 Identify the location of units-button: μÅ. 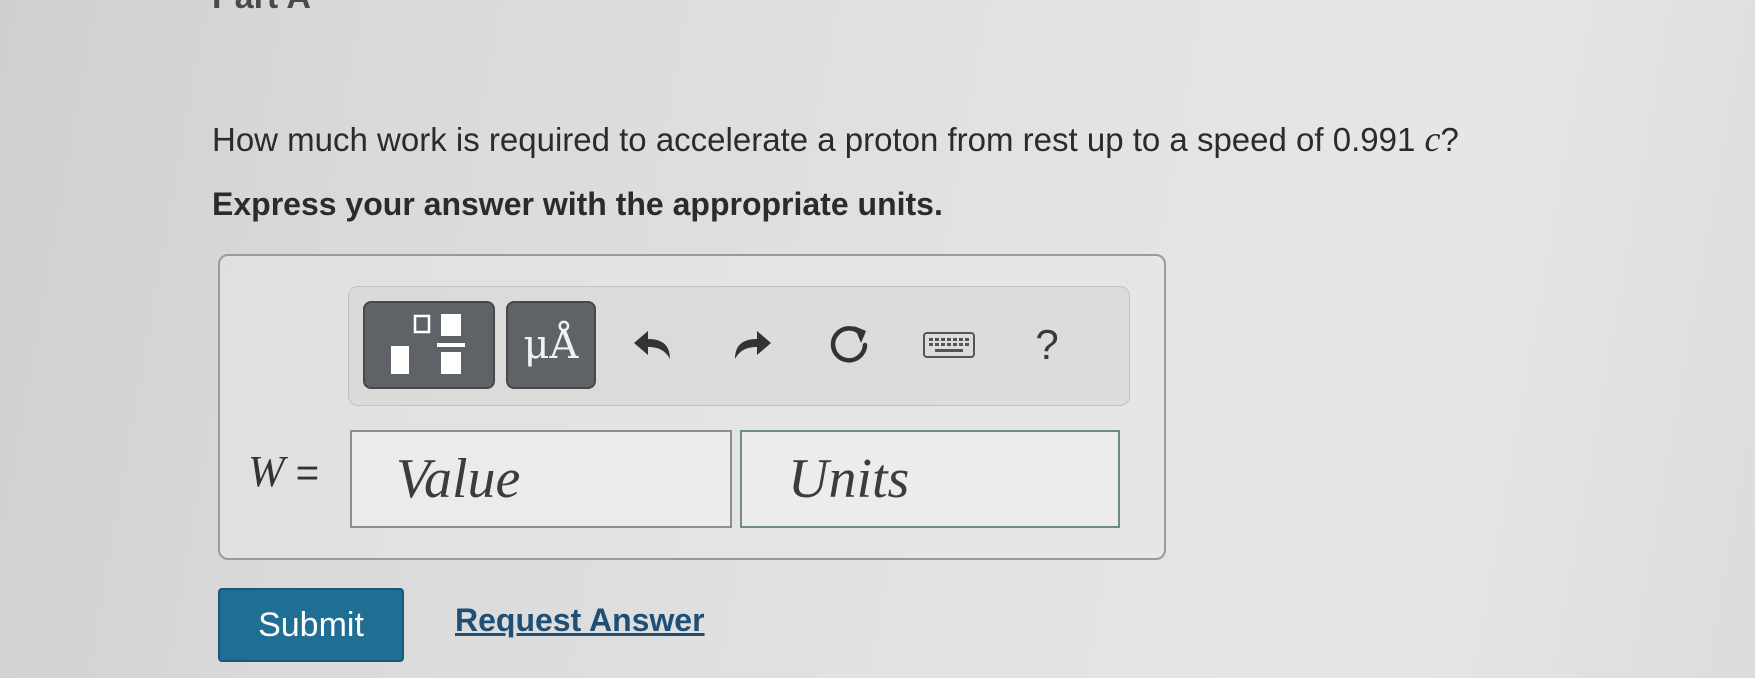
(551, 345).